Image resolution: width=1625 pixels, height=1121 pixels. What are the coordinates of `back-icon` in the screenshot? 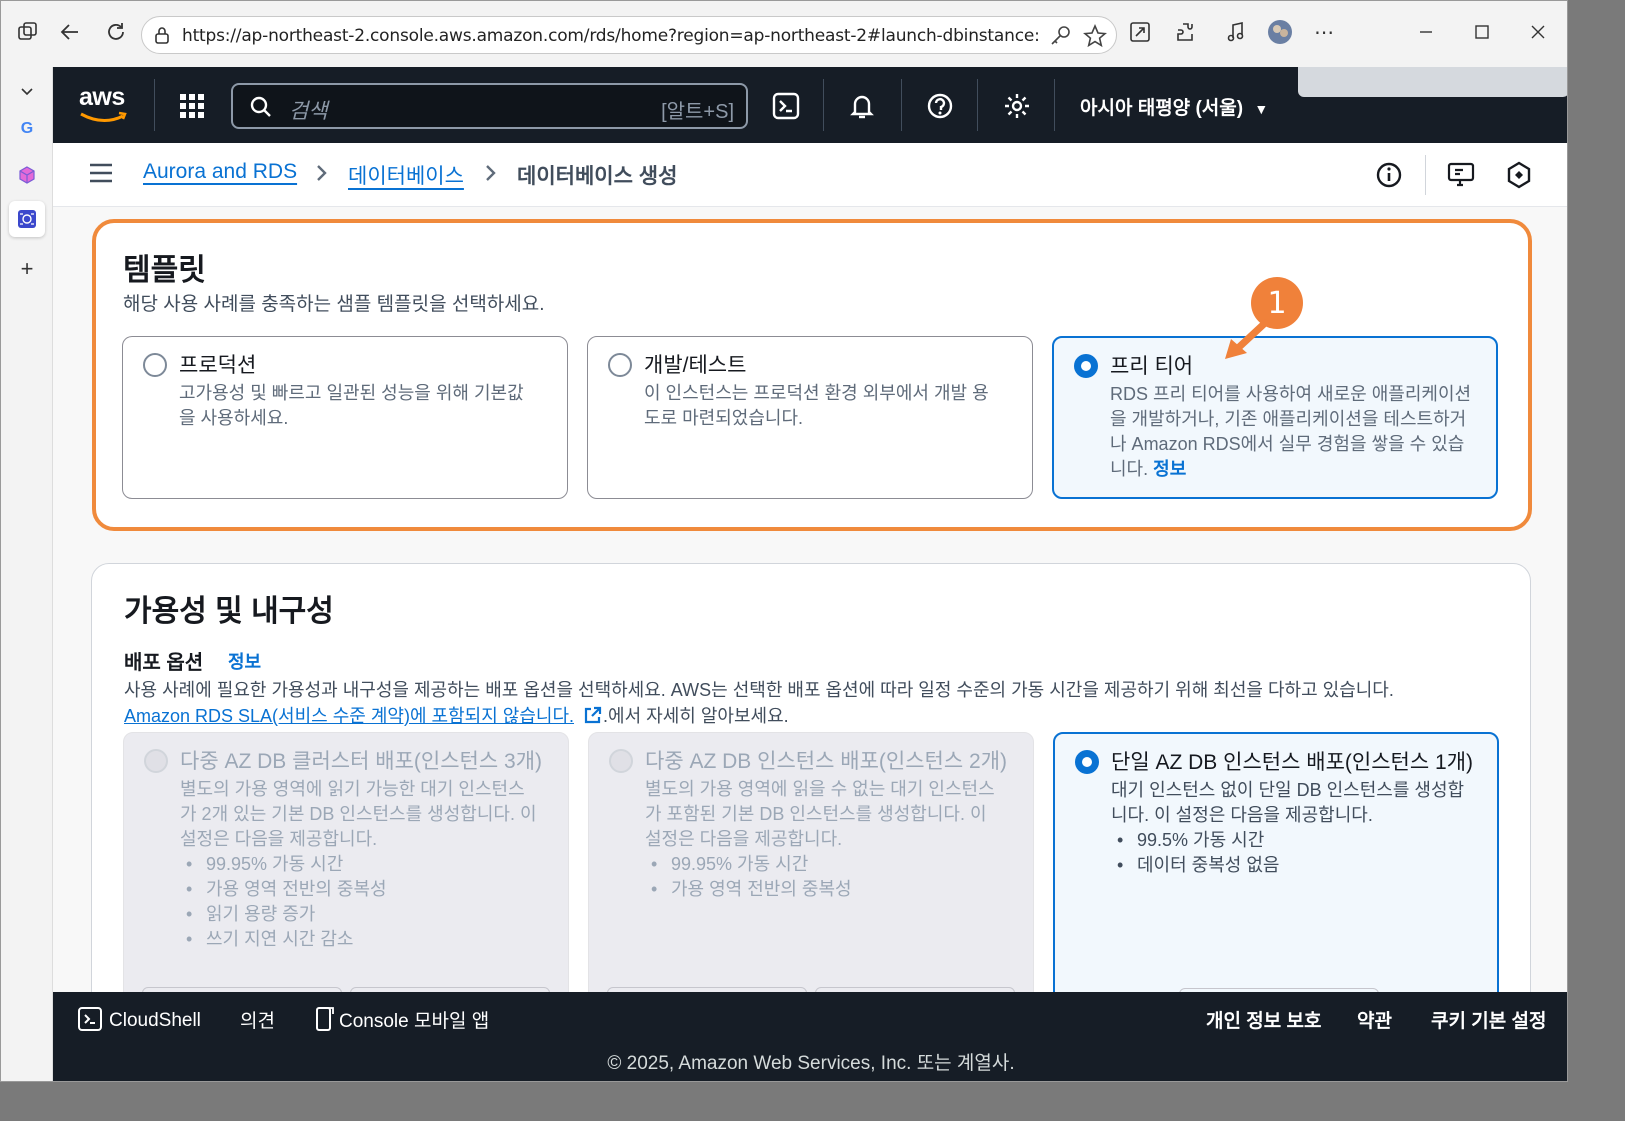 It's located at (70, 32).